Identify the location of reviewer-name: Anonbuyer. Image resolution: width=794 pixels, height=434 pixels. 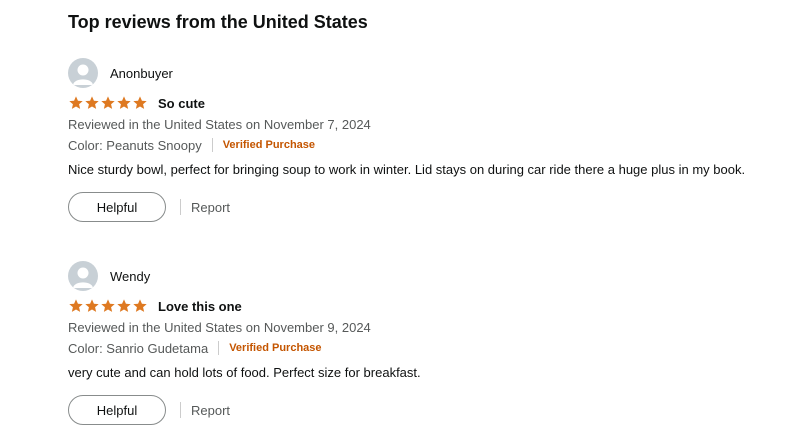
(141, 73).